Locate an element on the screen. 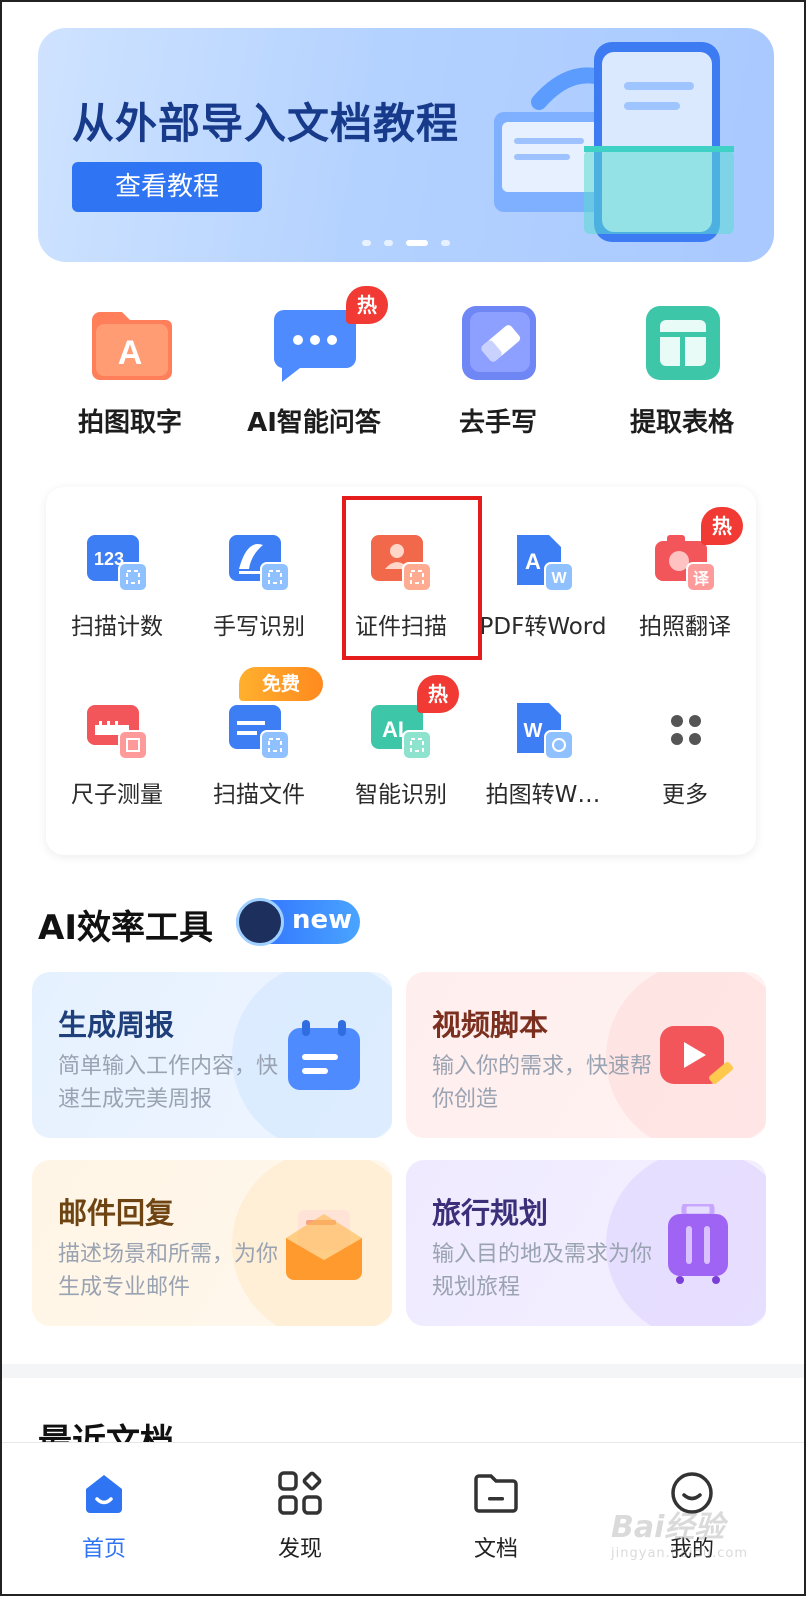  import-document-illustration-icon is located at coordinates (614, 142).